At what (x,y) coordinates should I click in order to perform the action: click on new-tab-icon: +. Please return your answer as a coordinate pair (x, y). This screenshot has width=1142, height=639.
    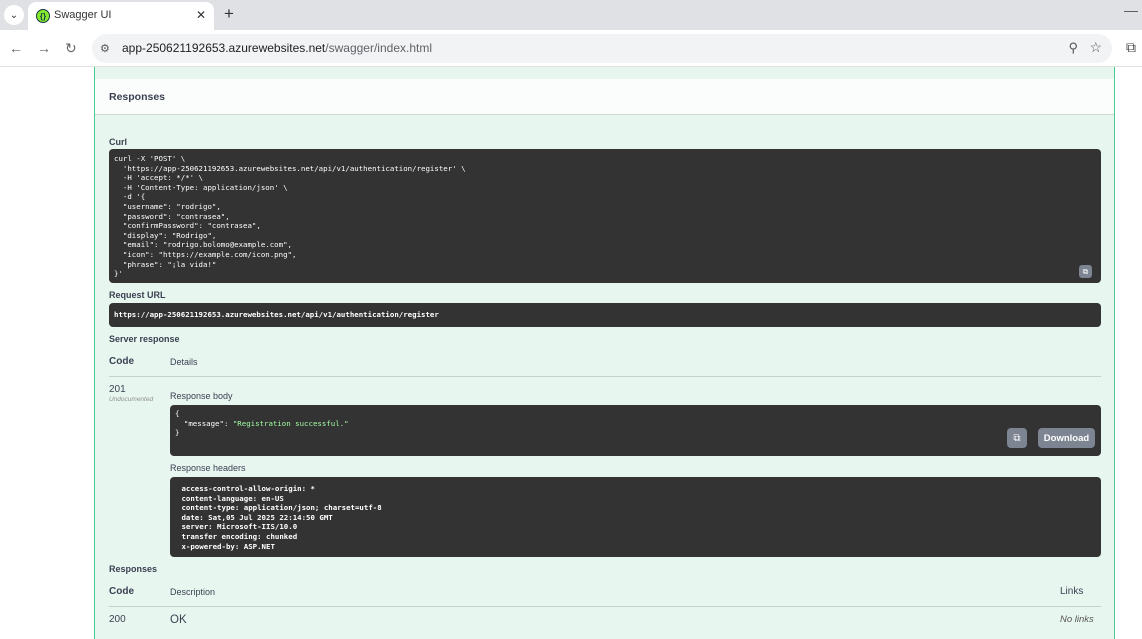
    Looking at the image, I should click on (229, 14).